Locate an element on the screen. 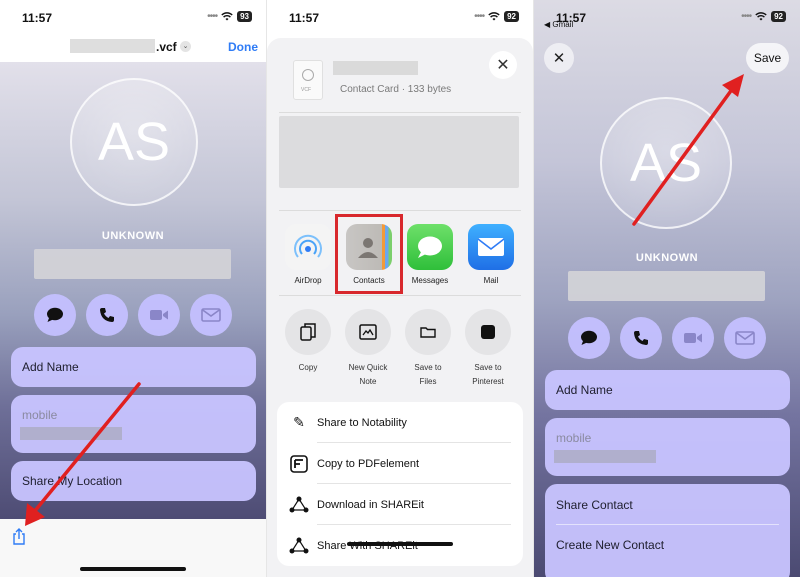  status-bar: 11:57 •••• 92 is located at coordinates (400, 15).